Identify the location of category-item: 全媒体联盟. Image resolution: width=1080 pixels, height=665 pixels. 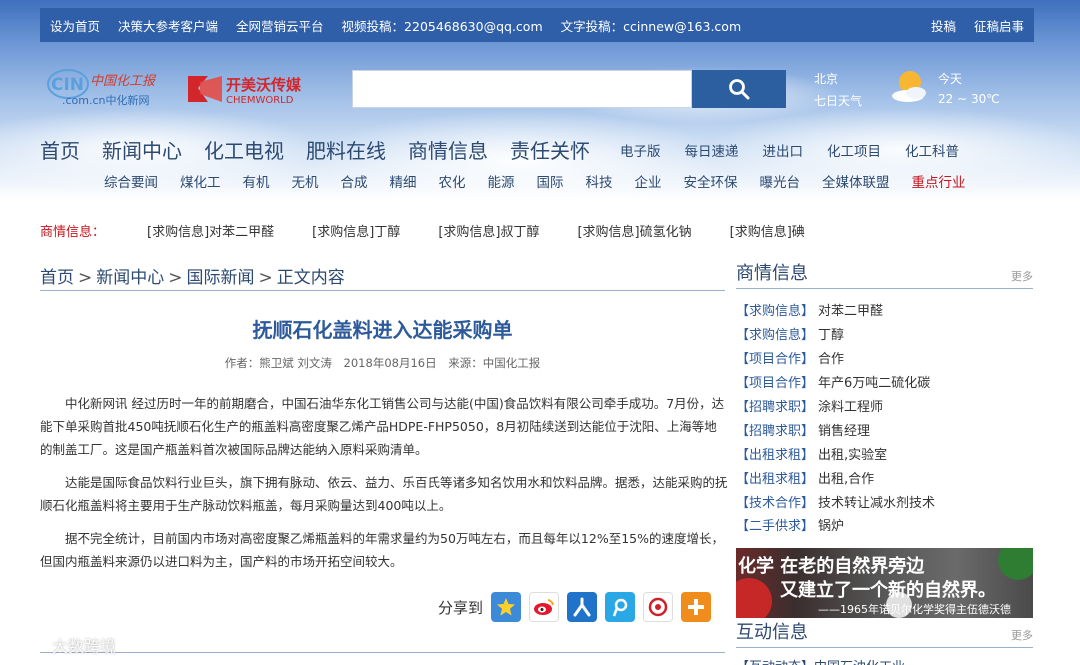
(856, 181).